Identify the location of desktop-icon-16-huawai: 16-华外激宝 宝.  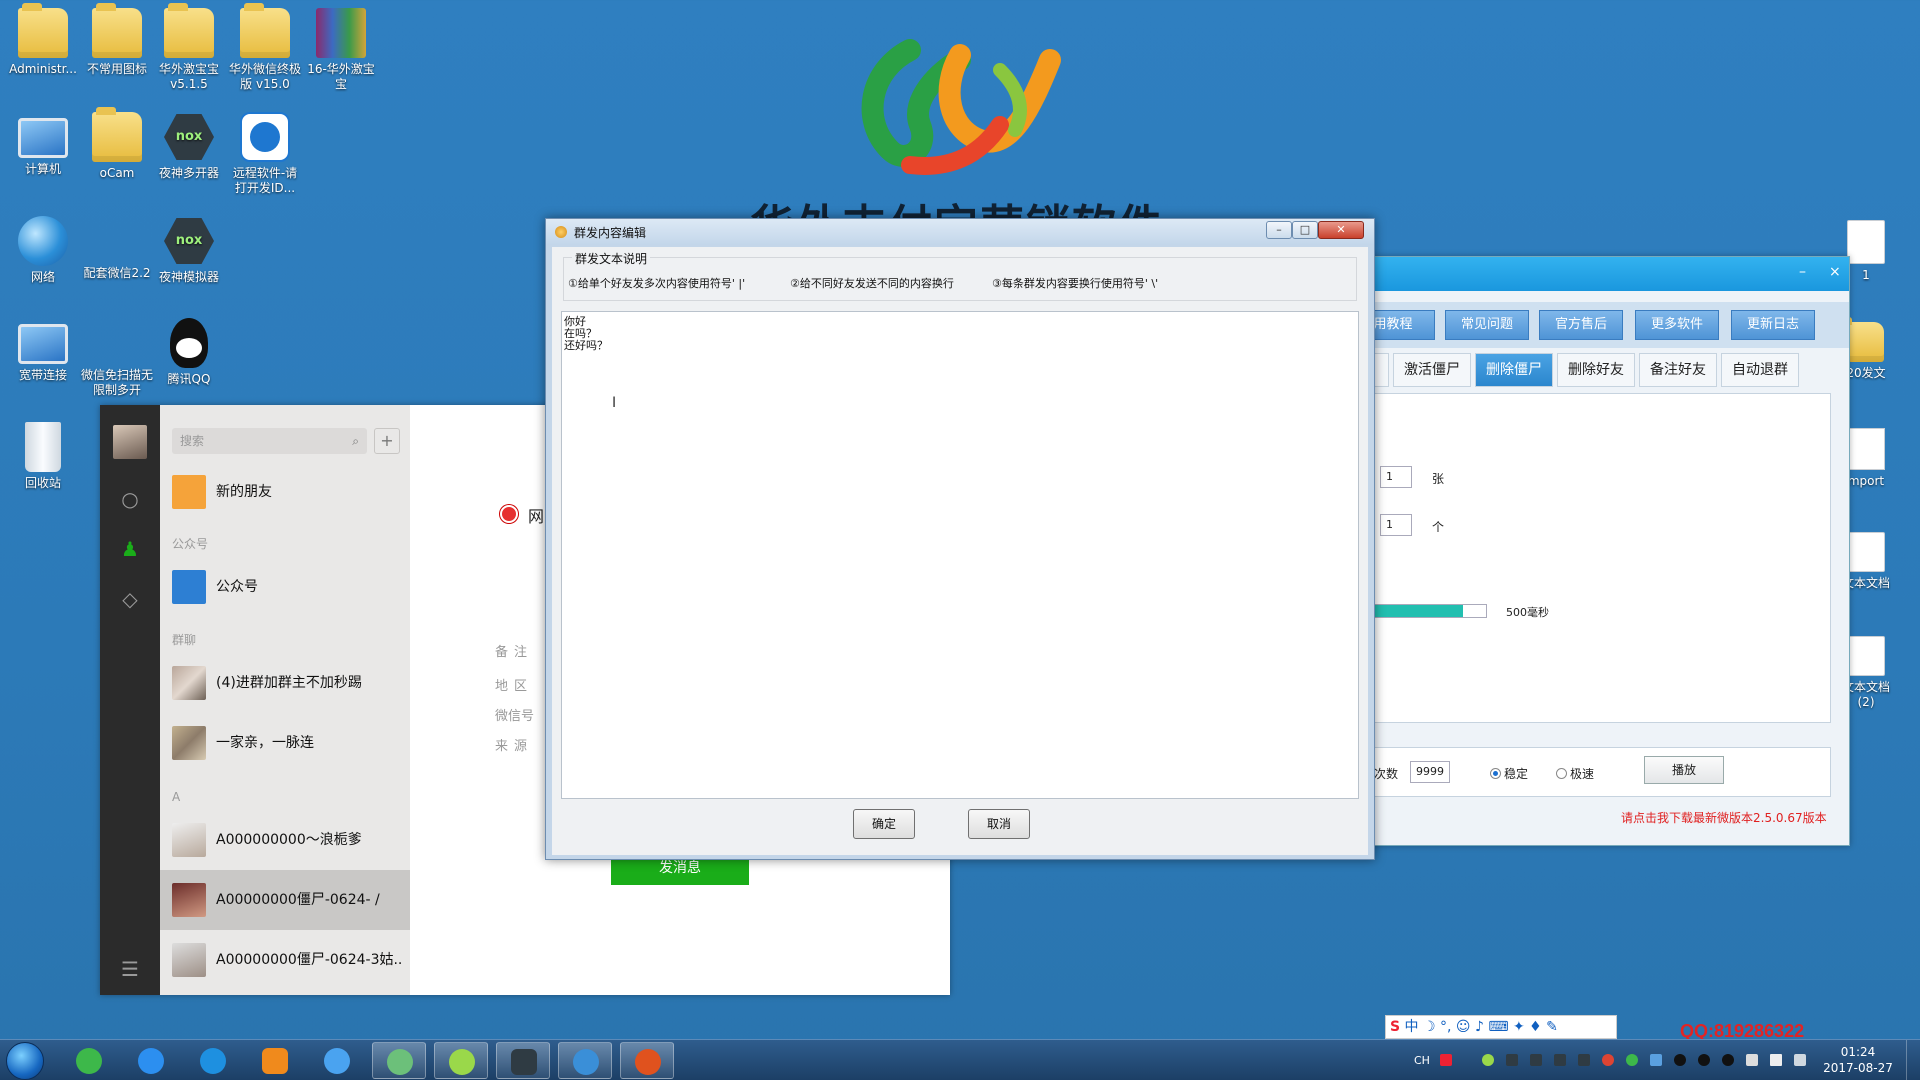
(341, 50).